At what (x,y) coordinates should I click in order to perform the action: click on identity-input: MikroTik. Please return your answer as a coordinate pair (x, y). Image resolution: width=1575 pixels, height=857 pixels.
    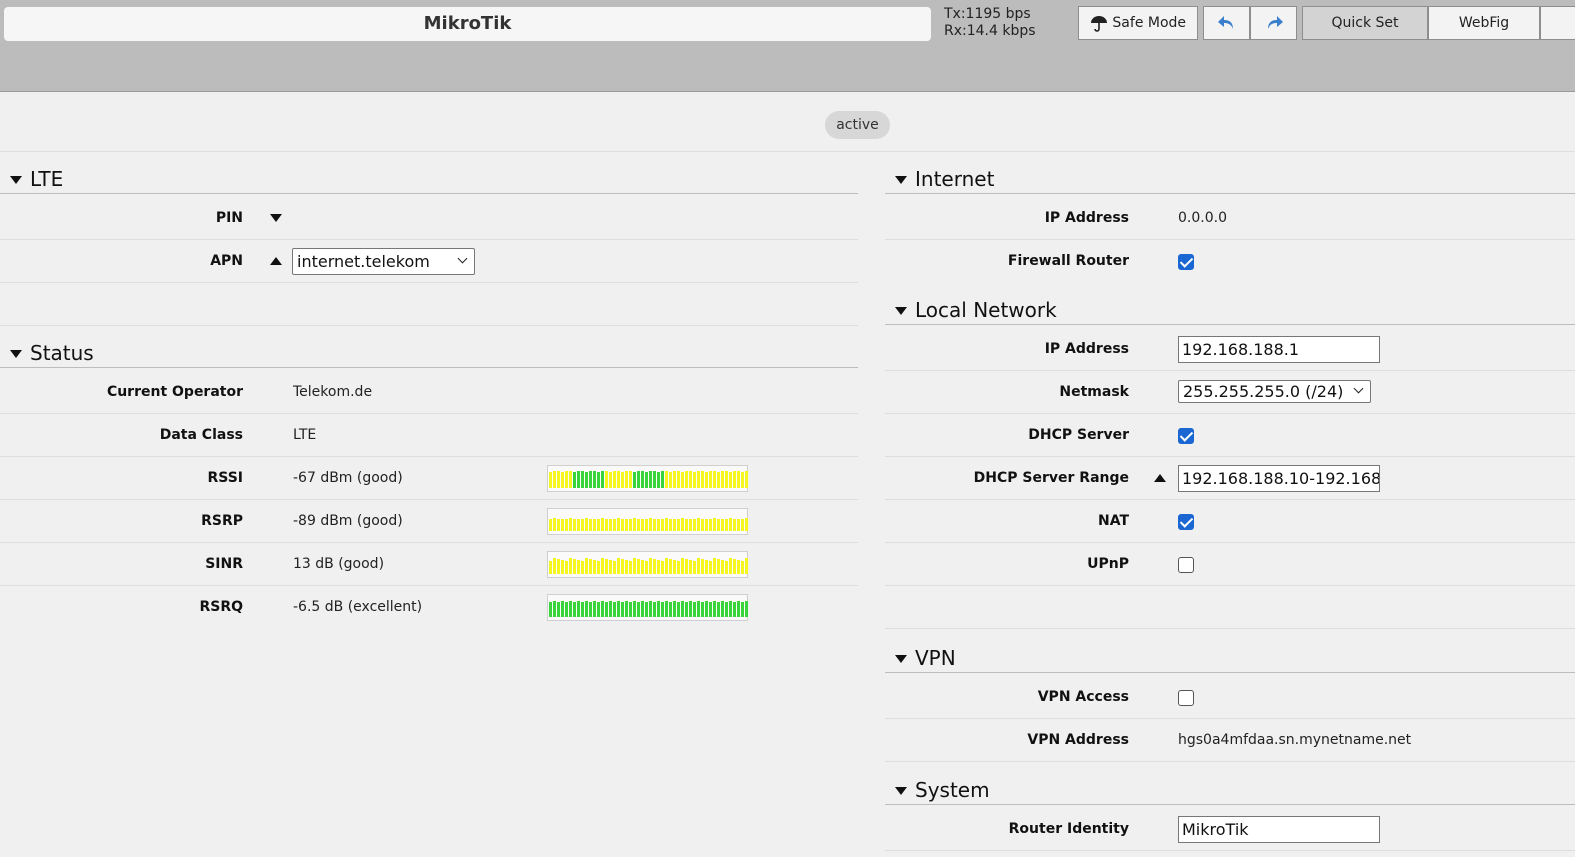
    Looking at the image, I should click on (1279, 829).